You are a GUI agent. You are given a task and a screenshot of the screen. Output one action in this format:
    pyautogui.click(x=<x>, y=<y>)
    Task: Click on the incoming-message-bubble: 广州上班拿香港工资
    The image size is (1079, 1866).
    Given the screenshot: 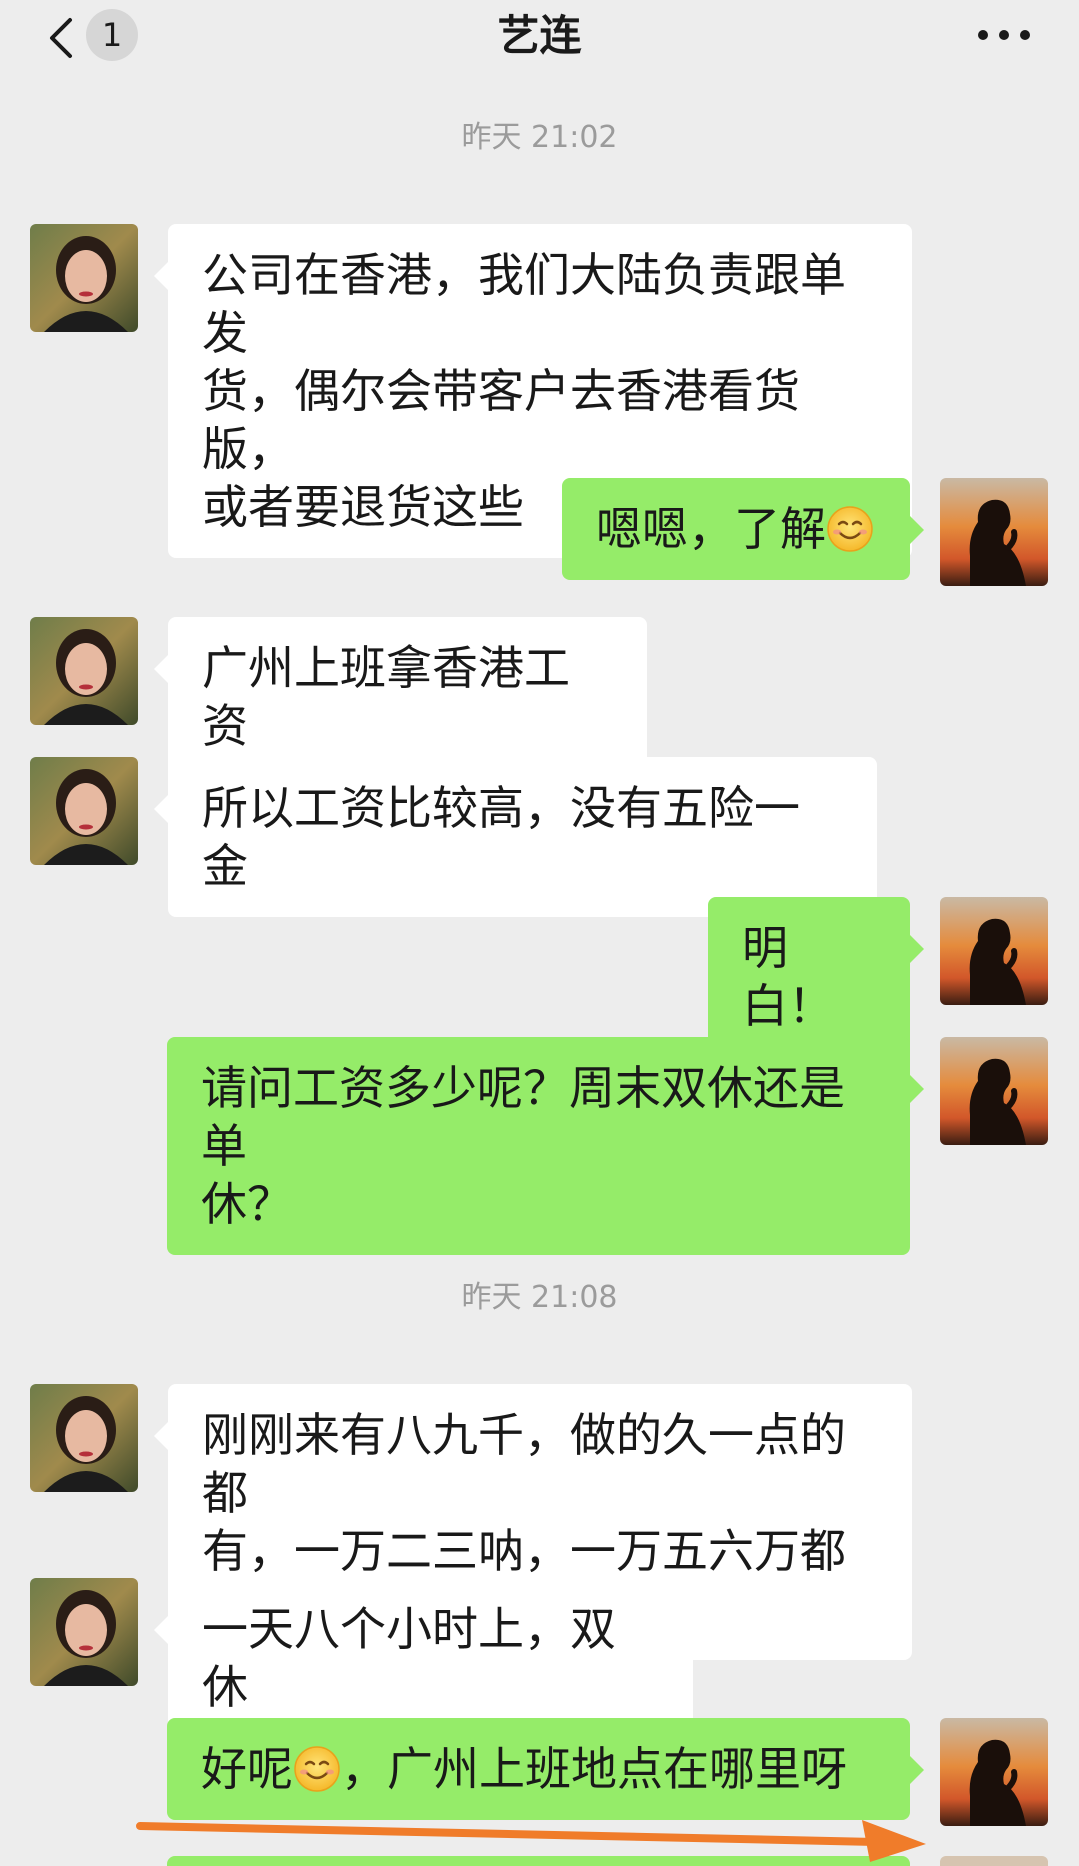 What is the action you would take?
    pyautogui.click(x=400, y=697)
    